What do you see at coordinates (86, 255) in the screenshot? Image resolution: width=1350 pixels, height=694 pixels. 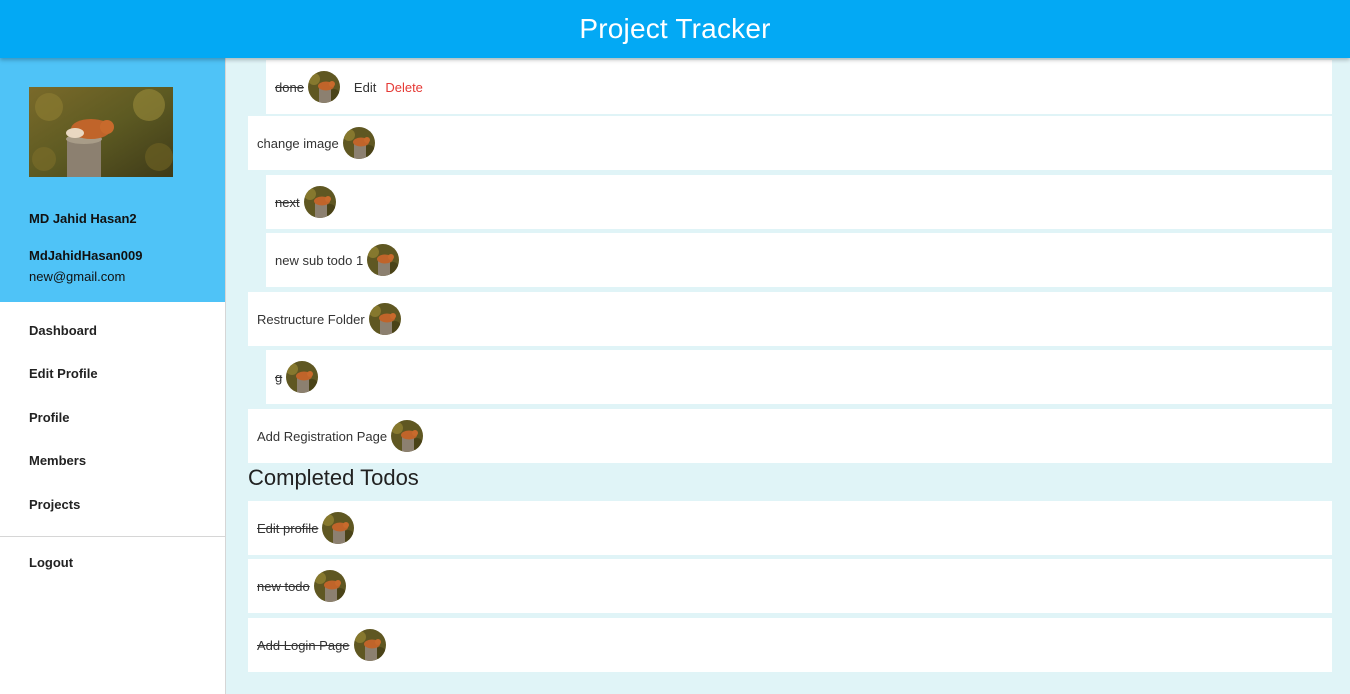 I see `user-username: MdJahidHasan009` at bounding box center [86, 255].